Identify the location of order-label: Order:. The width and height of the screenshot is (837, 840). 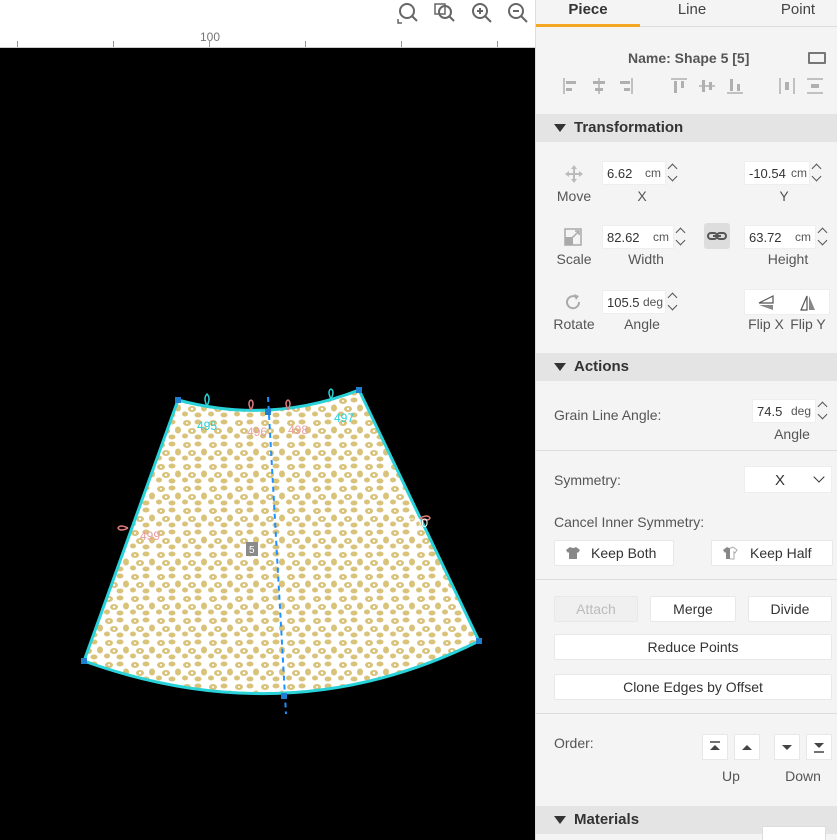
(574, 743).